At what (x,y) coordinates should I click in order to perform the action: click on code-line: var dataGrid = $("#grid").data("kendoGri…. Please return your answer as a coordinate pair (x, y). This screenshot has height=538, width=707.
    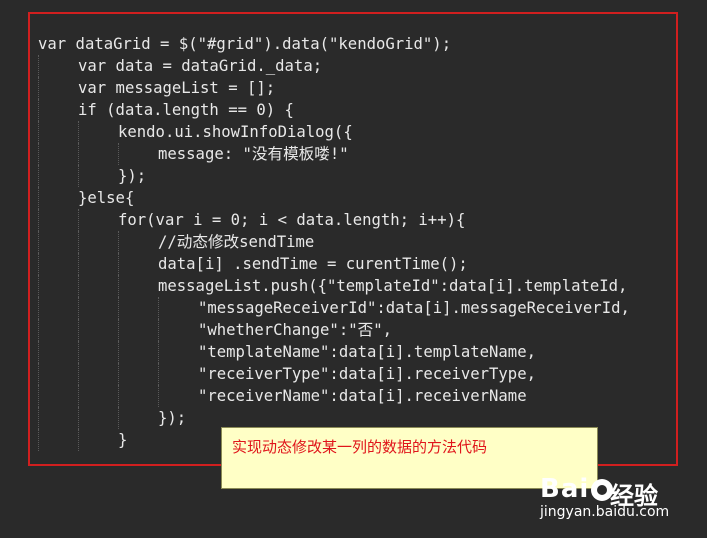
    Looking at the image, I should click on (334, 44).